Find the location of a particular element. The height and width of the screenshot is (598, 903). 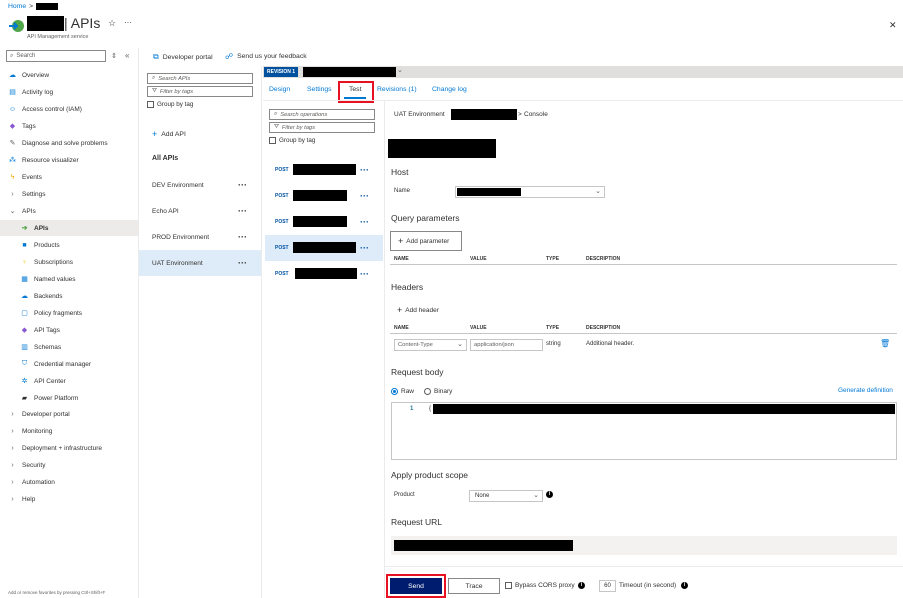

search-apis-input: ⌕ Search APIs is located at coordinates (200, 78).